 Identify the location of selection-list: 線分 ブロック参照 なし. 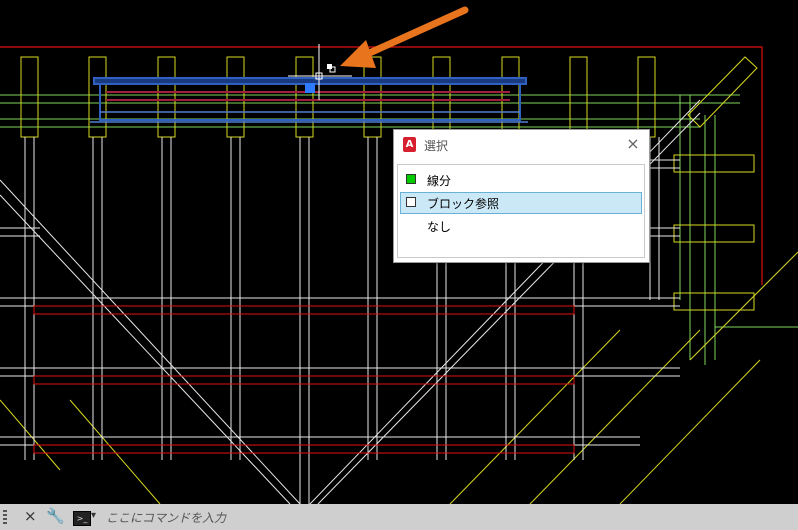
(521, 211).